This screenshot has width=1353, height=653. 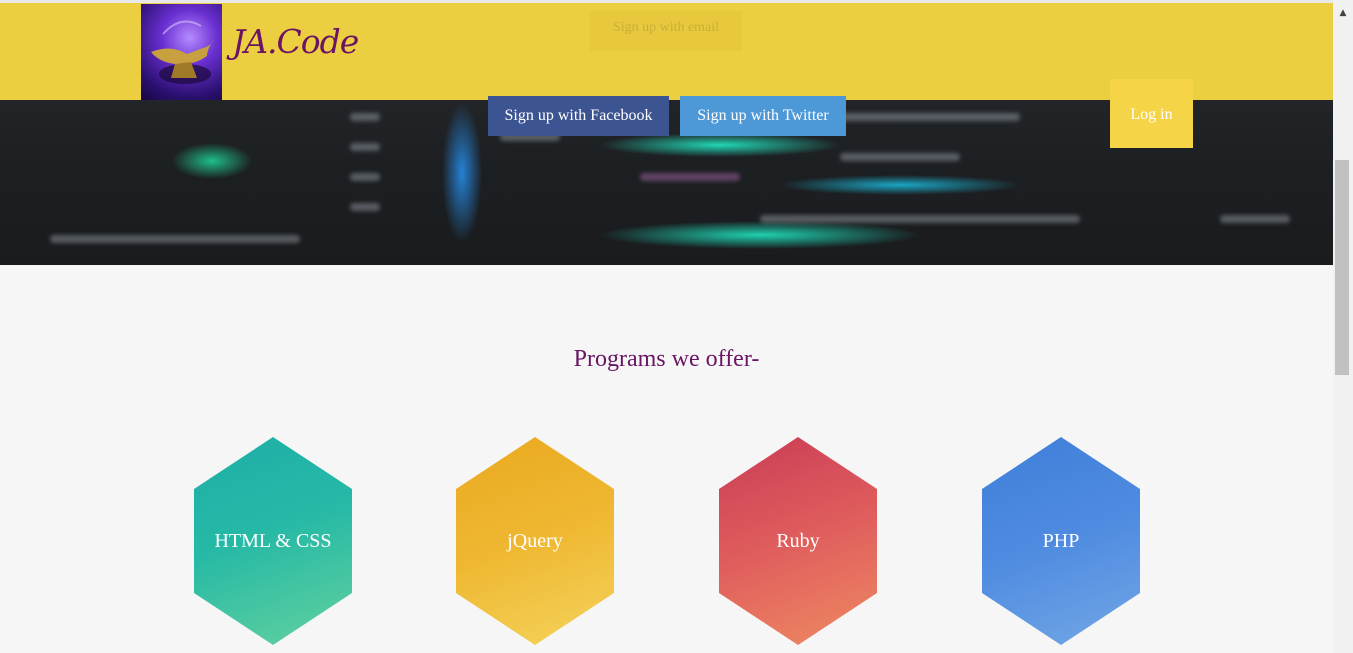 I want to click on scroll-up-arrow-icon: ▲, so click(x=1343, y=13).